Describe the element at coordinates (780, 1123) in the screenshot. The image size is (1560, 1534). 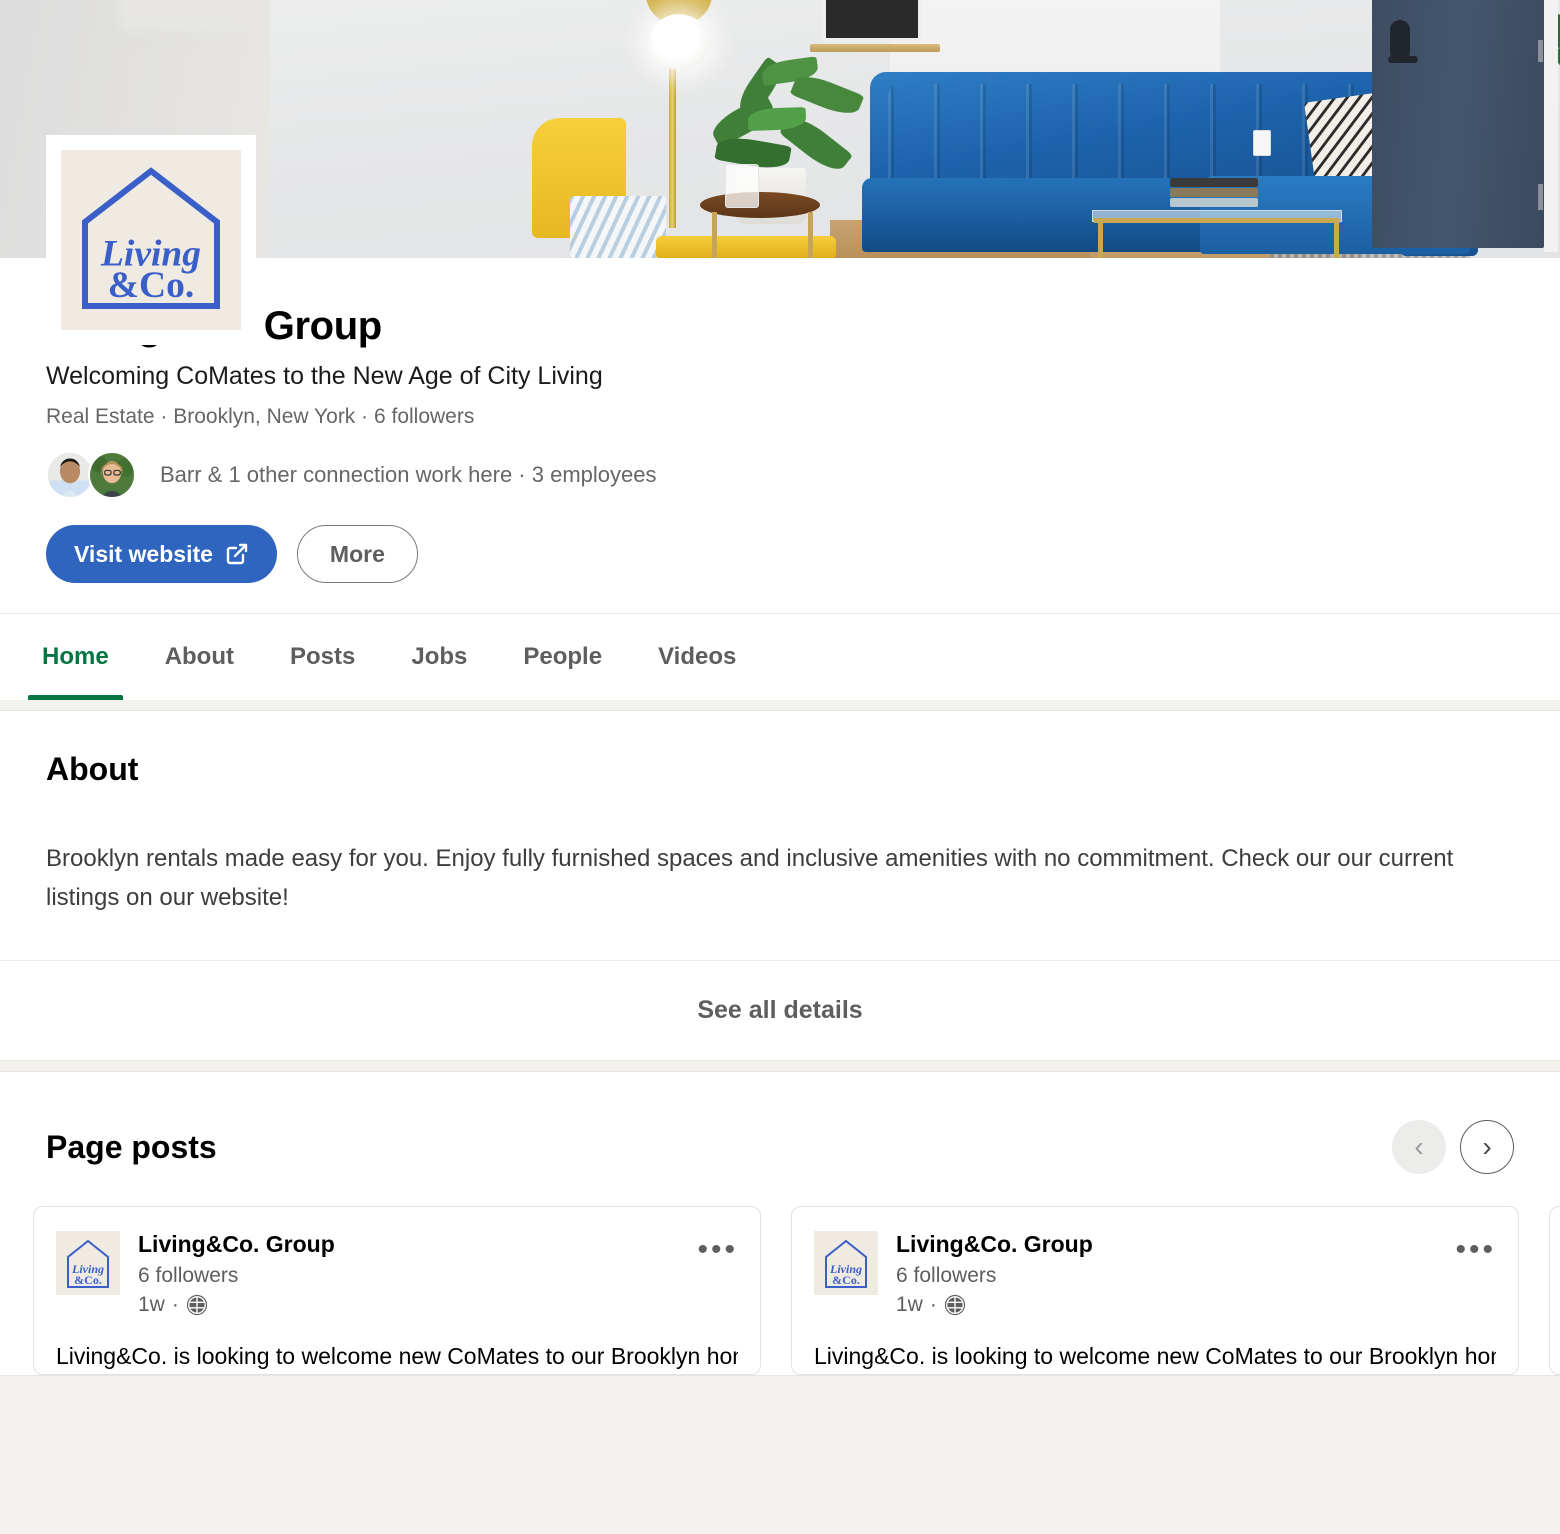
I see `page-posts-header: Page posts ‹ ›` at that location.